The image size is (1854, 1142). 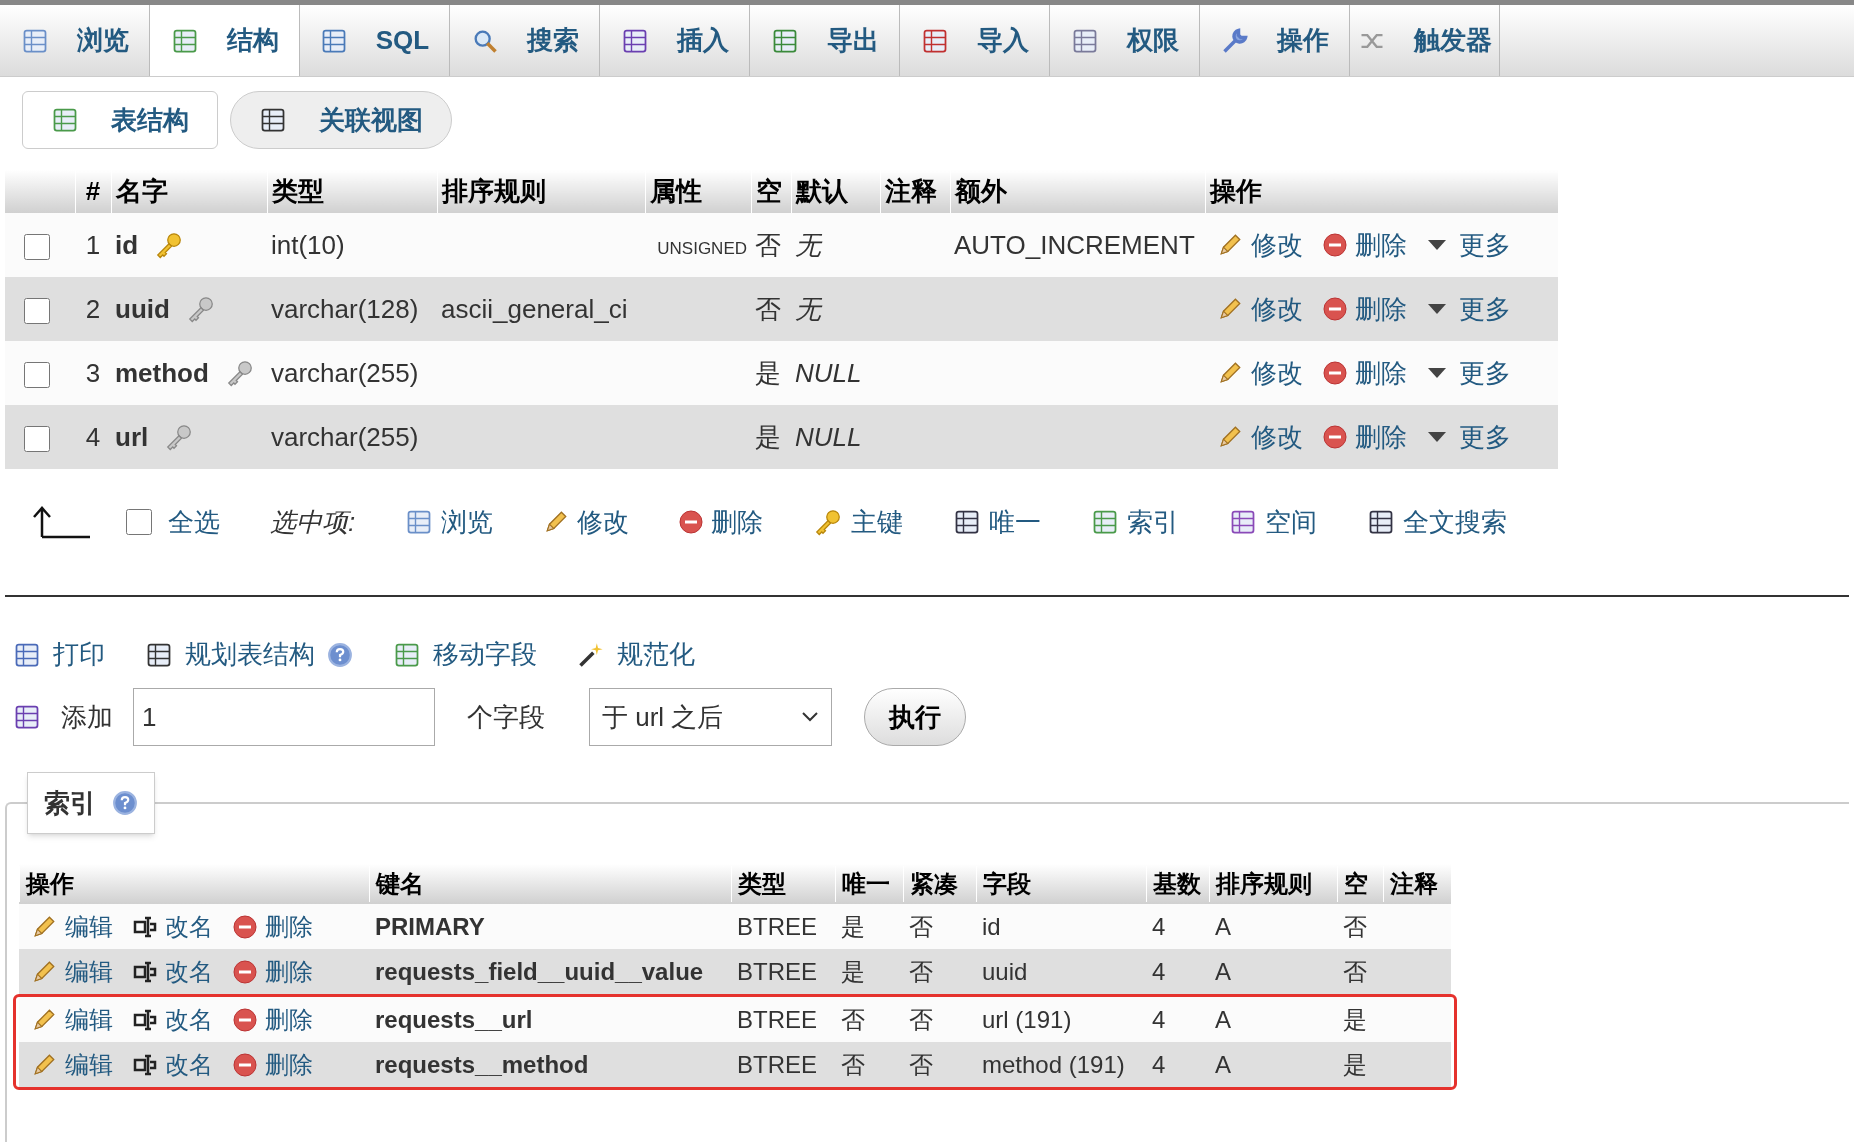 I want to click on extra-value: AUTO_INCREMENT, so click(x=1074, y=244).